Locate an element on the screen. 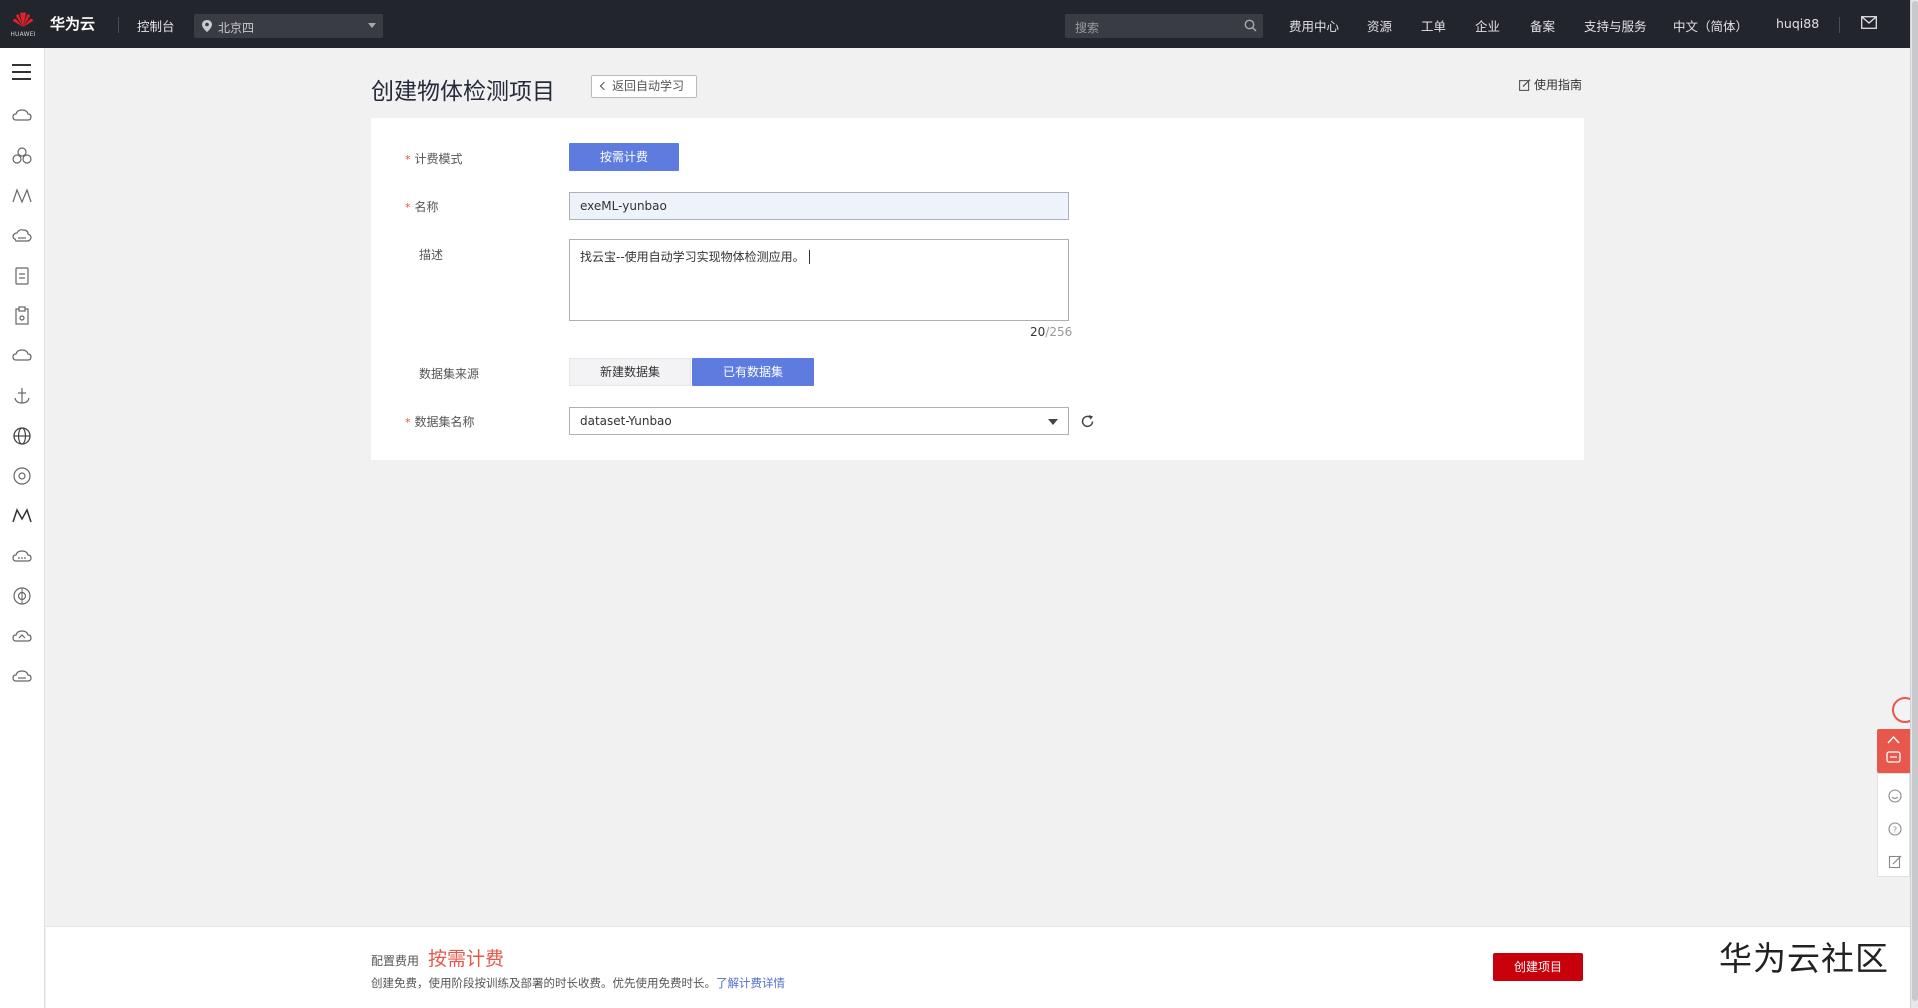  huawei-logo: HUAWEI is located at coordinates (23, 24).